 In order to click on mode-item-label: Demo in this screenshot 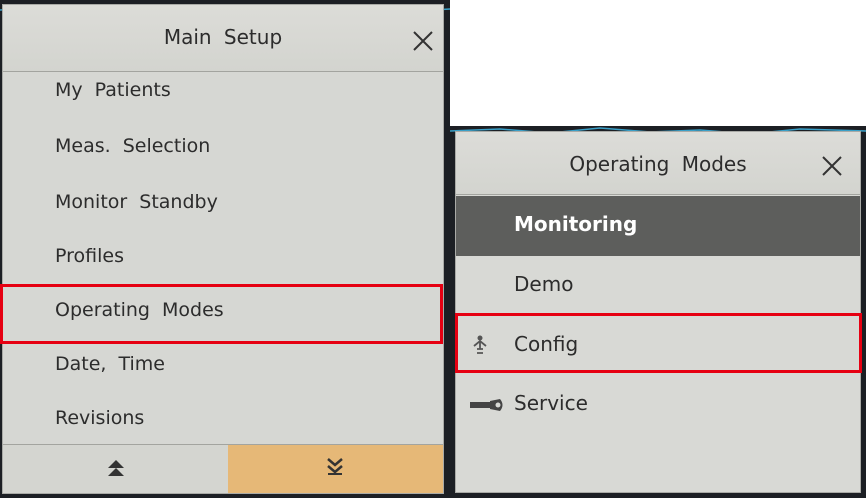, I will do `click(544, 284)`.